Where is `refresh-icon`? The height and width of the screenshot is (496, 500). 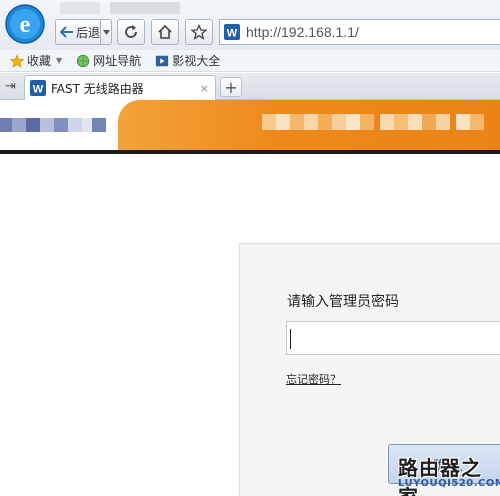
refresh-icon is located at coordinates (131, 31).